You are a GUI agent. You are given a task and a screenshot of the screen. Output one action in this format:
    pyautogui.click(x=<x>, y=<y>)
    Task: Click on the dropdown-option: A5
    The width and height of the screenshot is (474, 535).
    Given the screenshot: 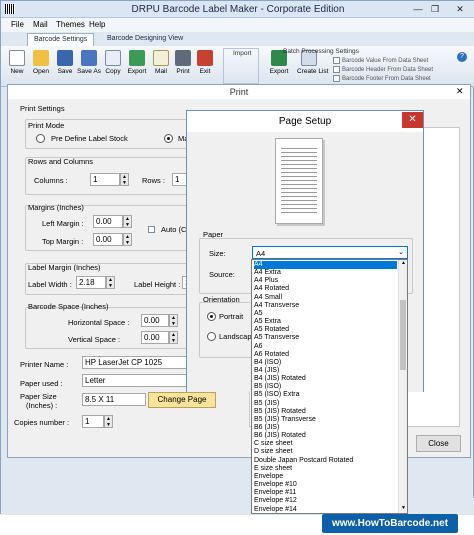 What is the action you would take?
    pyautogui.click(x=325, y=314)
    